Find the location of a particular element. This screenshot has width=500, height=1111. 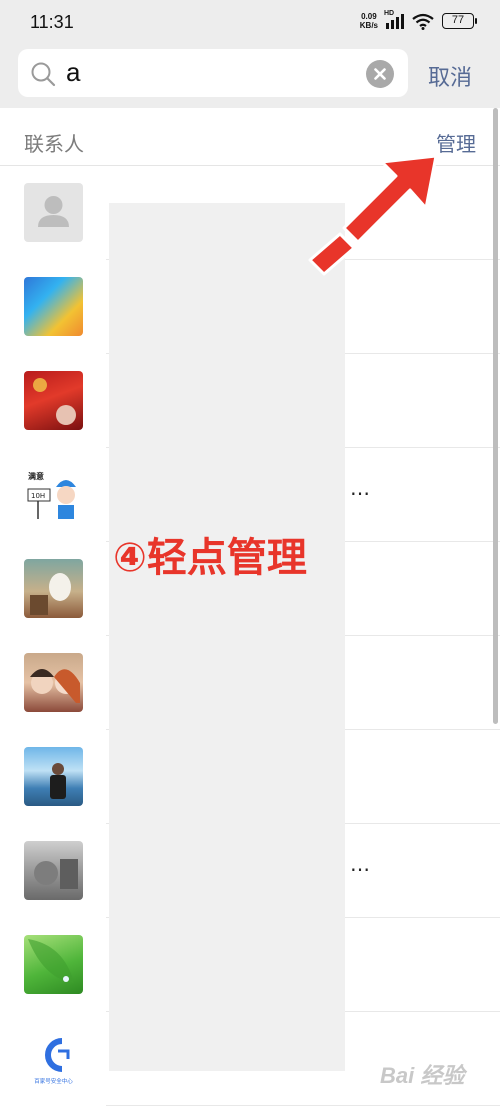

svg-text: 满意 is located at coordinates (36, 476).